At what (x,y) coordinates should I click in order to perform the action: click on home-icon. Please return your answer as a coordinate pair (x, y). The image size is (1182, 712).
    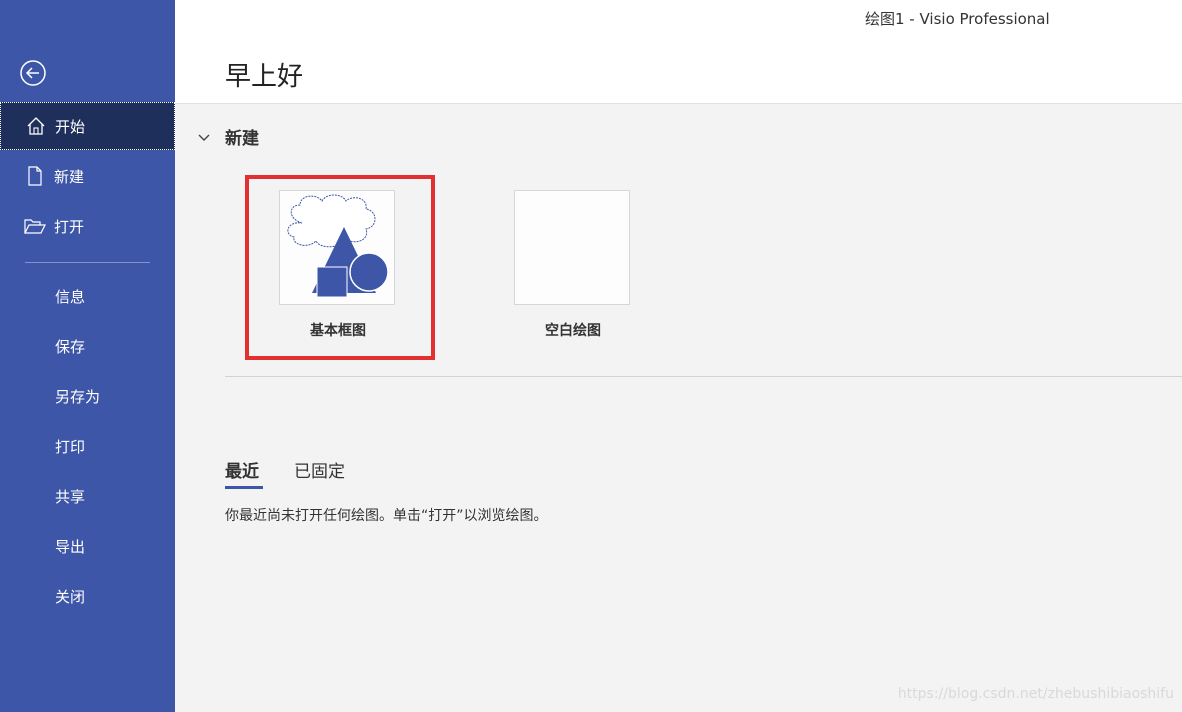
    Looking at the image, I should click on (36, 126).